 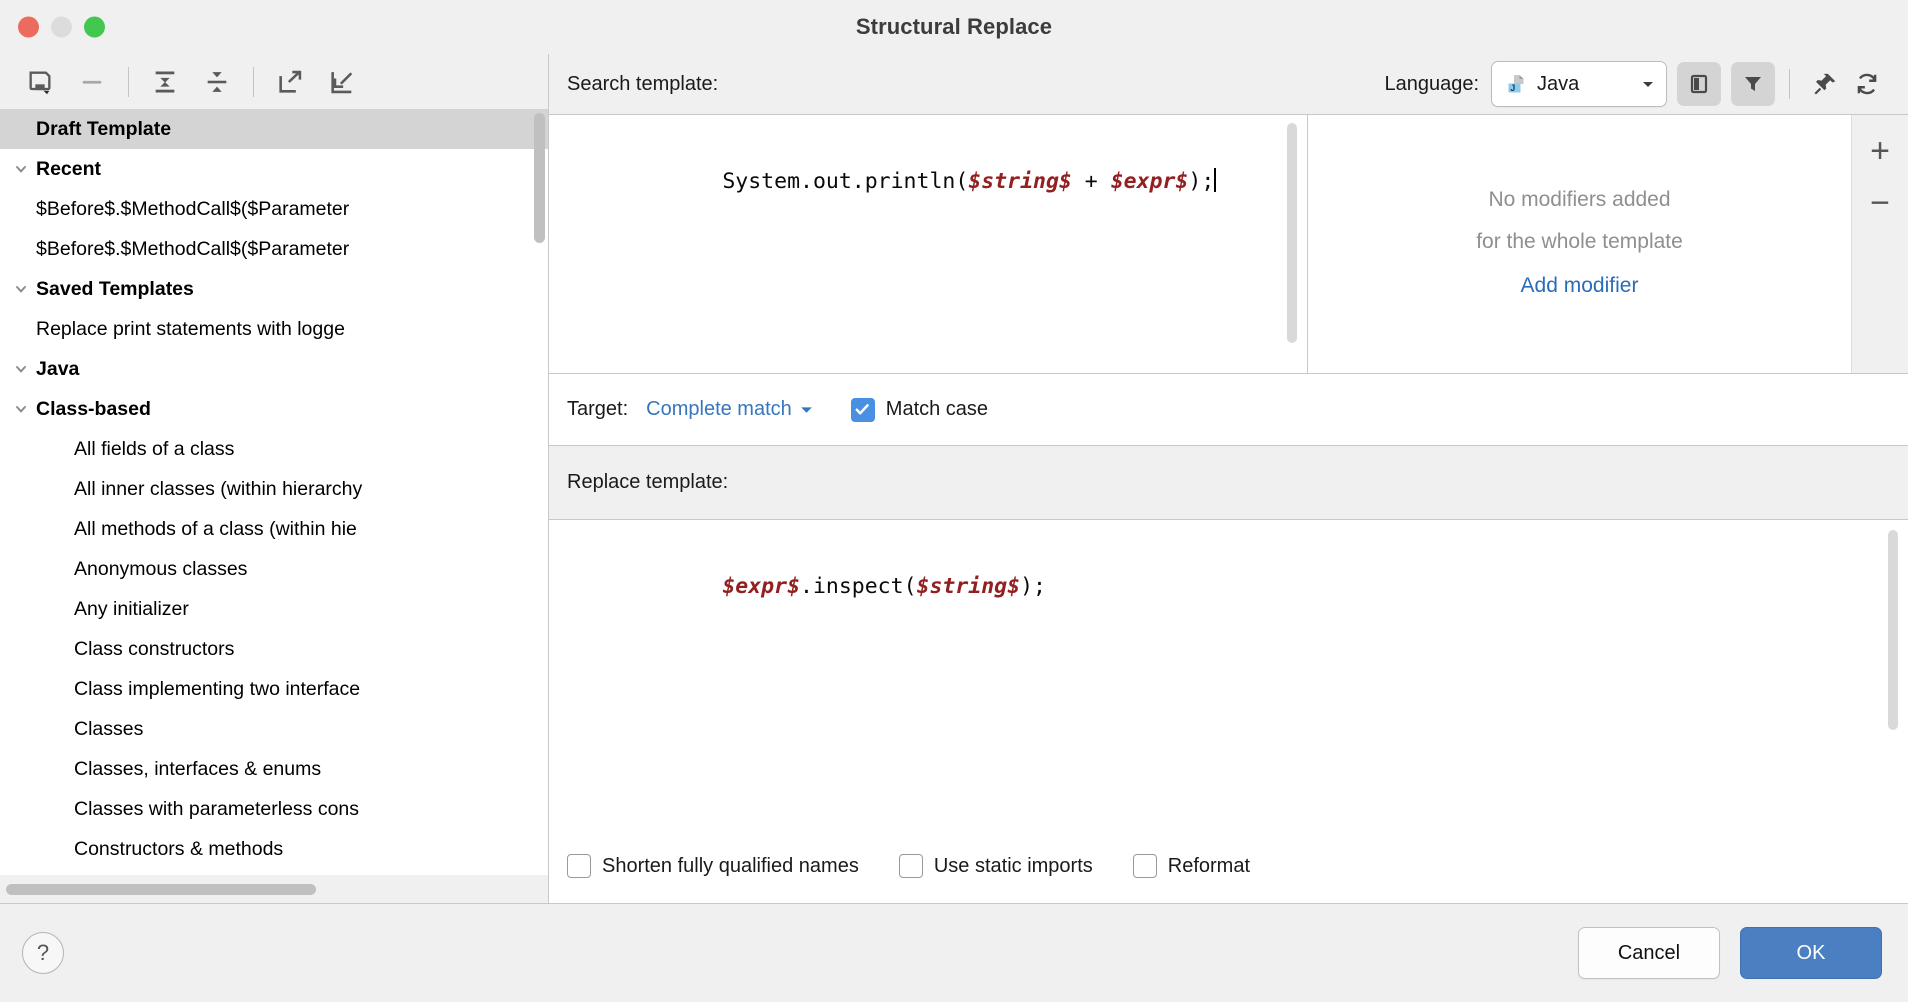 I want to click on target-row: Target: Complete match Match case, so click(x=1228, y=410).